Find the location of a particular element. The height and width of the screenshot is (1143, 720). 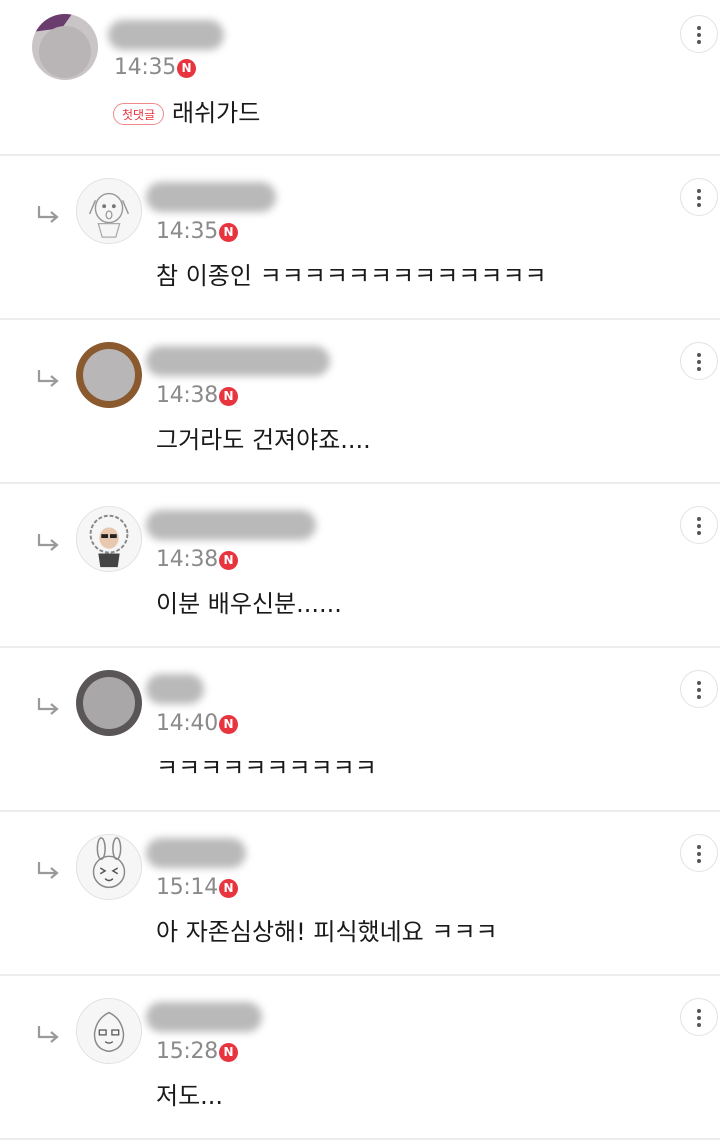

comment-text: 래쉬가드 is located at coordinates (216, 113).